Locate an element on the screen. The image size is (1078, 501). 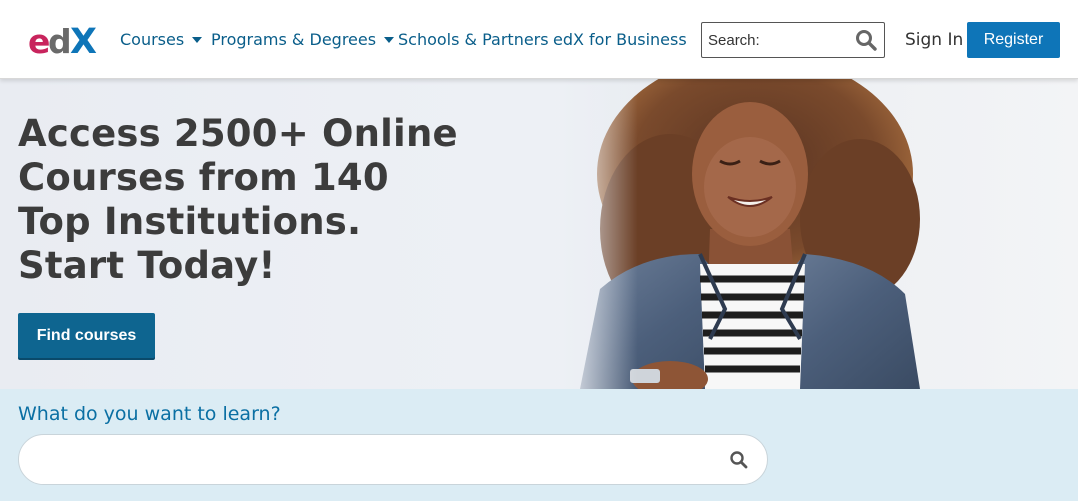
edx-logo: e d X is located at coordinates (67, 40).